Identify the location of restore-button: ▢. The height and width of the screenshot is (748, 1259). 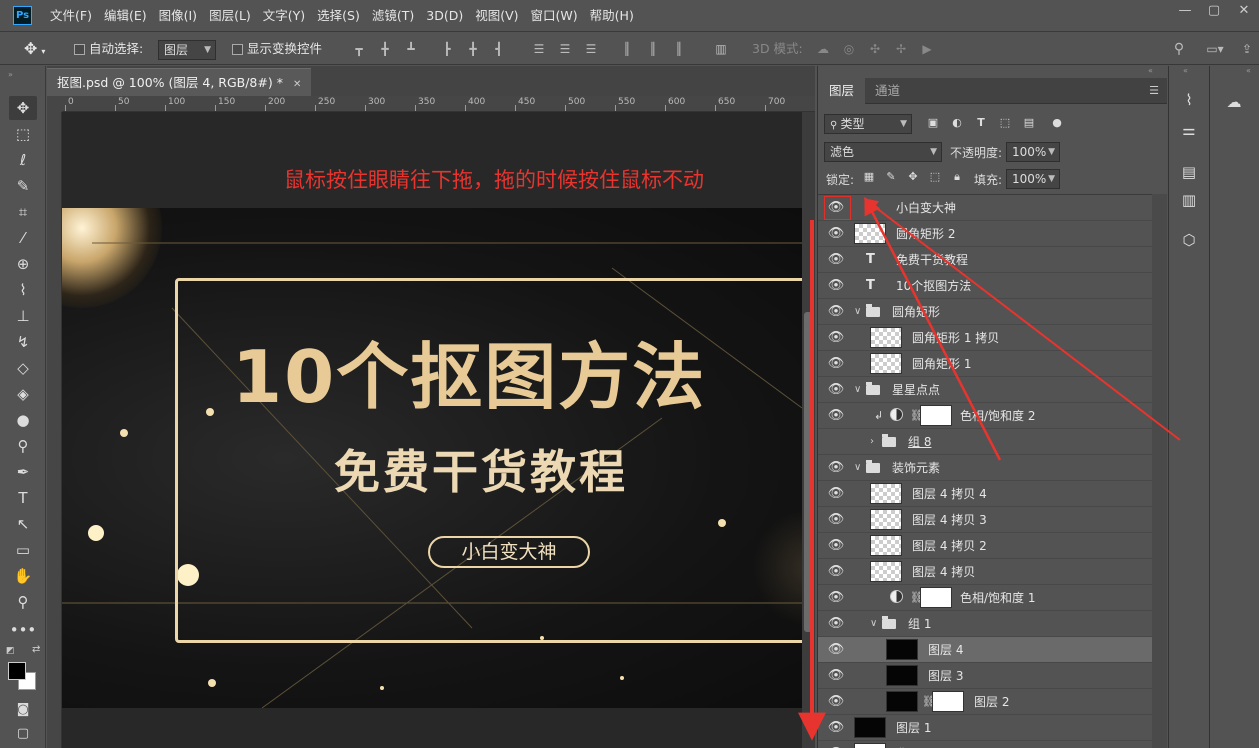
(1214, 12).